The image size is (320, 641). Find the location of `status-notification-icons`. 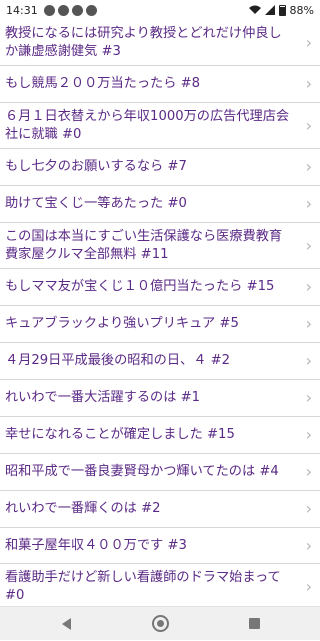

status-notification-icons is located at coordinates (70, 10).